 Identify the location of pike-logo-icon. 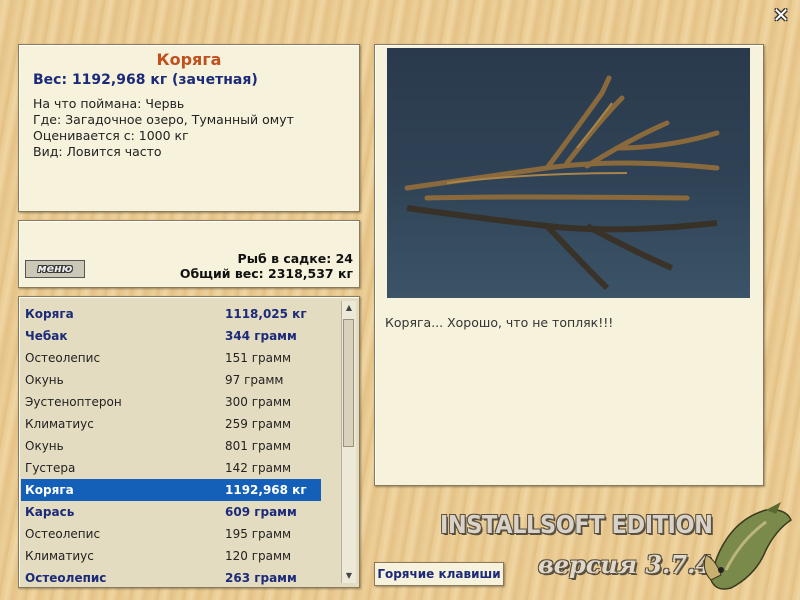
(746, 547).